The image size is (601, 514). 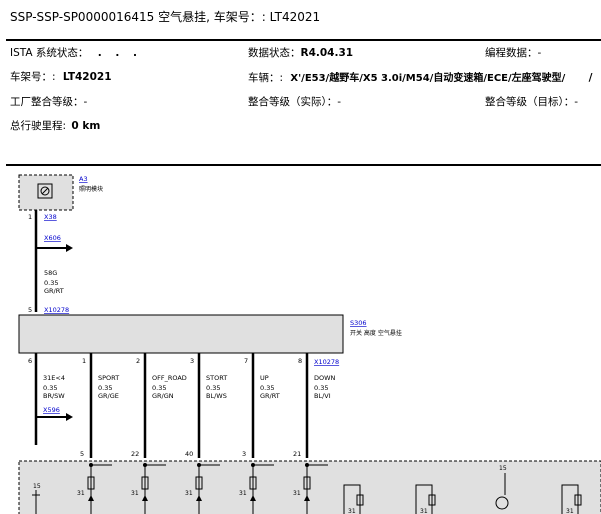 I want to click on output-pin: 2, so click(x=138, y=361).